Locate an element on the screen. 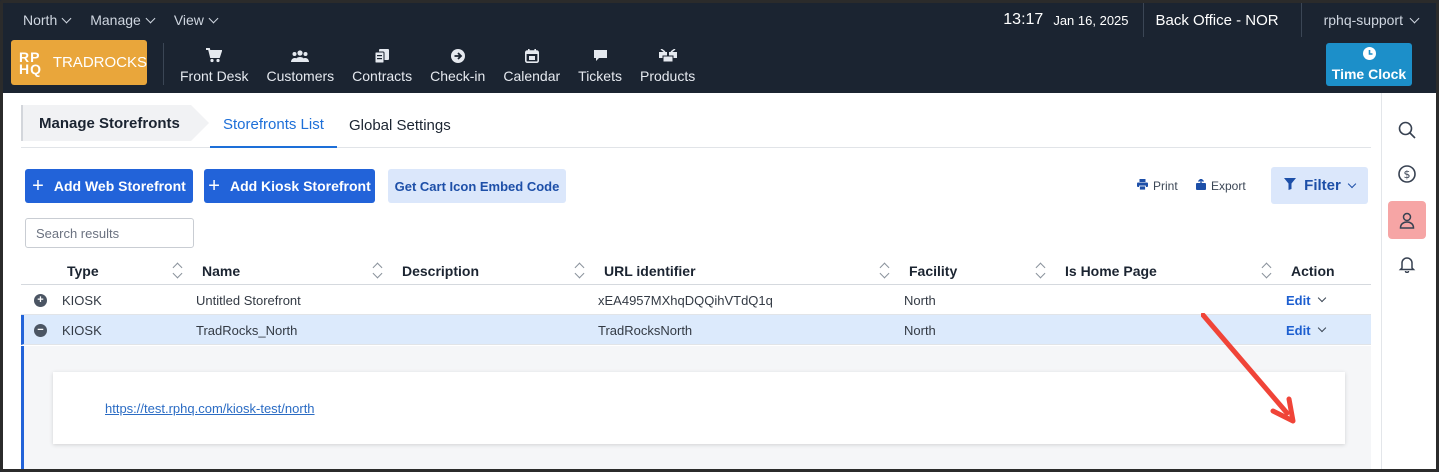 The height and width of the screenshot is (472, 1439). cell-url-identifier: TradRocksNorth is located at coordinates (645, 330).